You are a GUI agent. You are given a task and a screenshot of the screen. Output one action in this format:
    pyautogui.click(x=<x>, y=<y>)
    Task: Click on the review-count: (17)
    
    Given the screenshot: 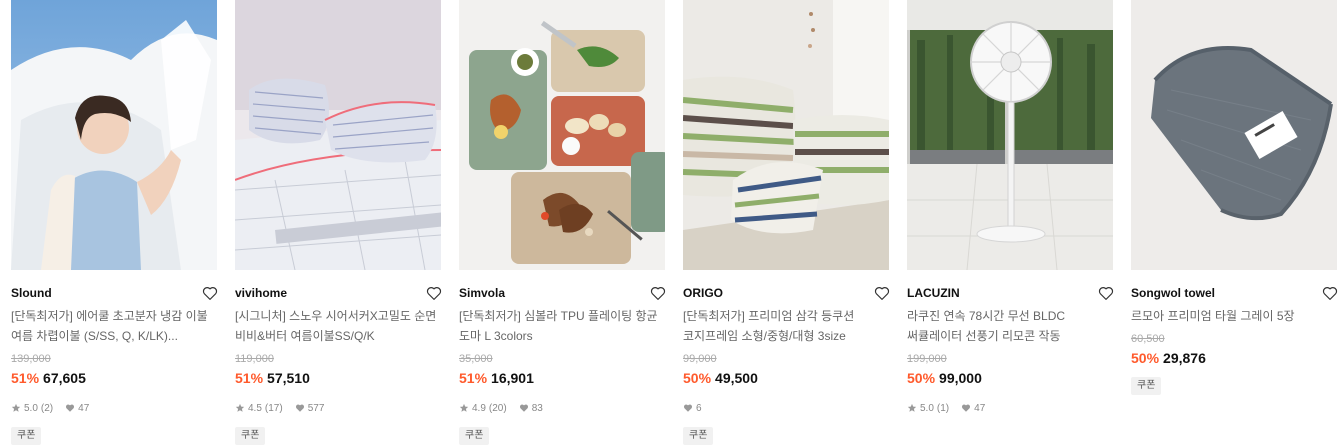 What is the action you would take?
    pyautogui.click(x=273, y=408)
    